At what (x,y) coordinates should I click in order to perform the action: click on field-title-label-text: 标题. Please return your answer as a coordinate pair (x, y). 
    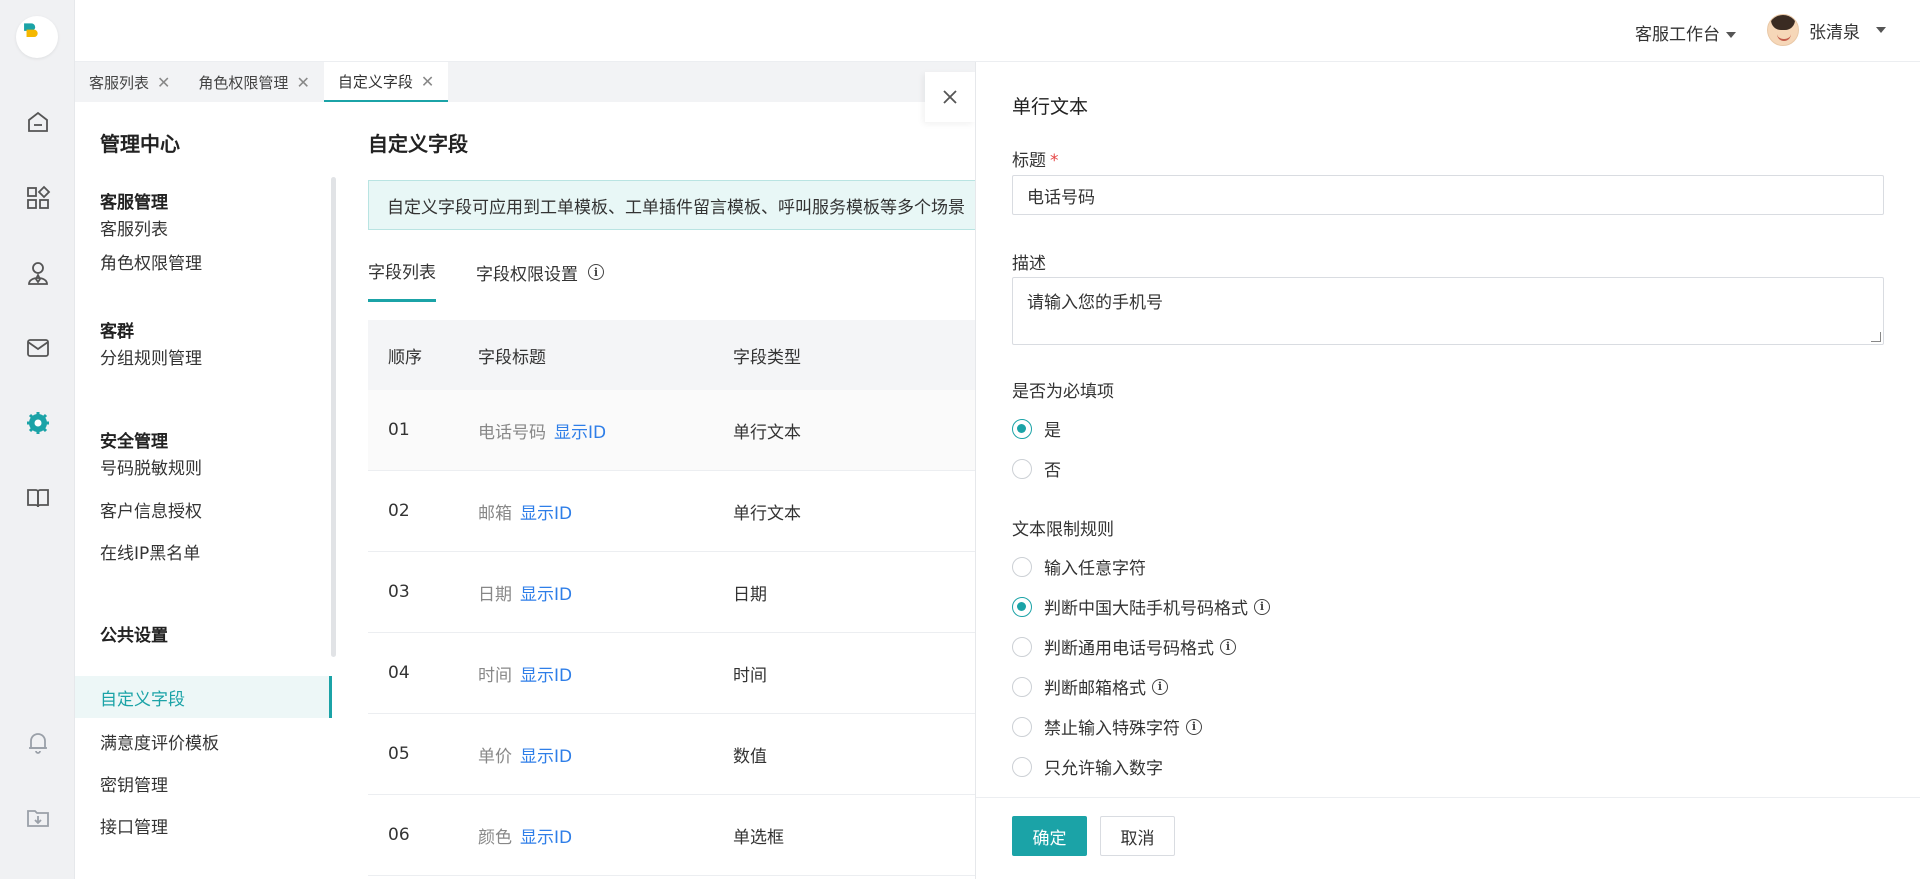
    Looking at the image, I should click on (1029, 161).